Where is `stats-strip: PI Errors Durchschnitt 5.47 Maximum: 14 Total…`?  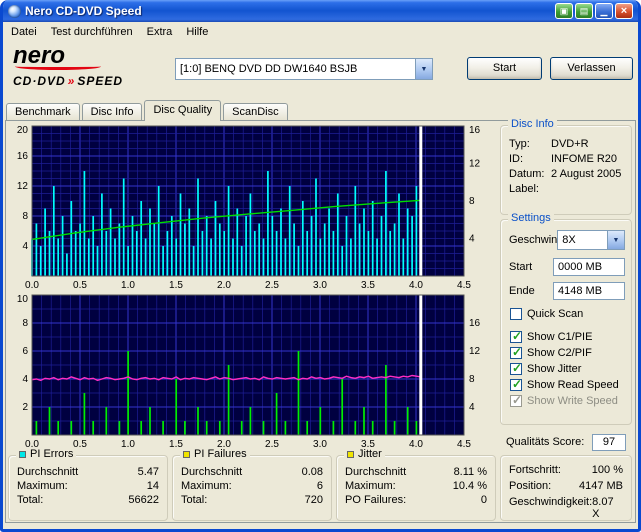
stats-strip: PI Errors Durchschnitt 5.47 Maximum: 14 Total… is located at coordinates (252, 484).